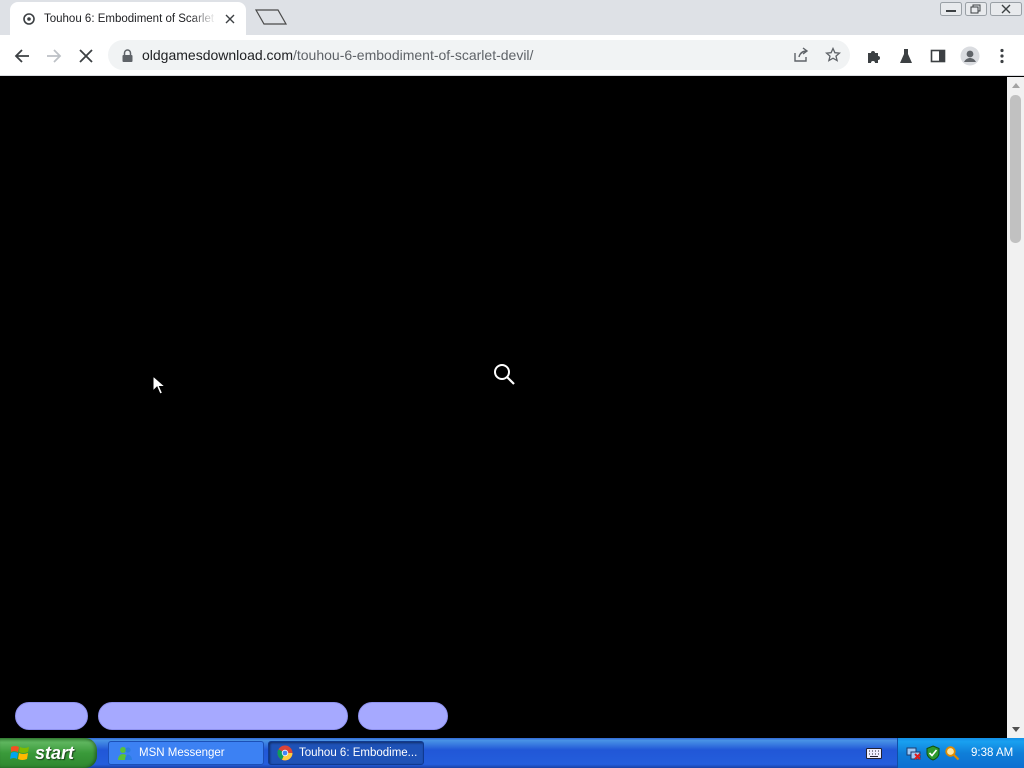 The image size is (1024, 768). I want to click on restore-button, so click(976, 9).